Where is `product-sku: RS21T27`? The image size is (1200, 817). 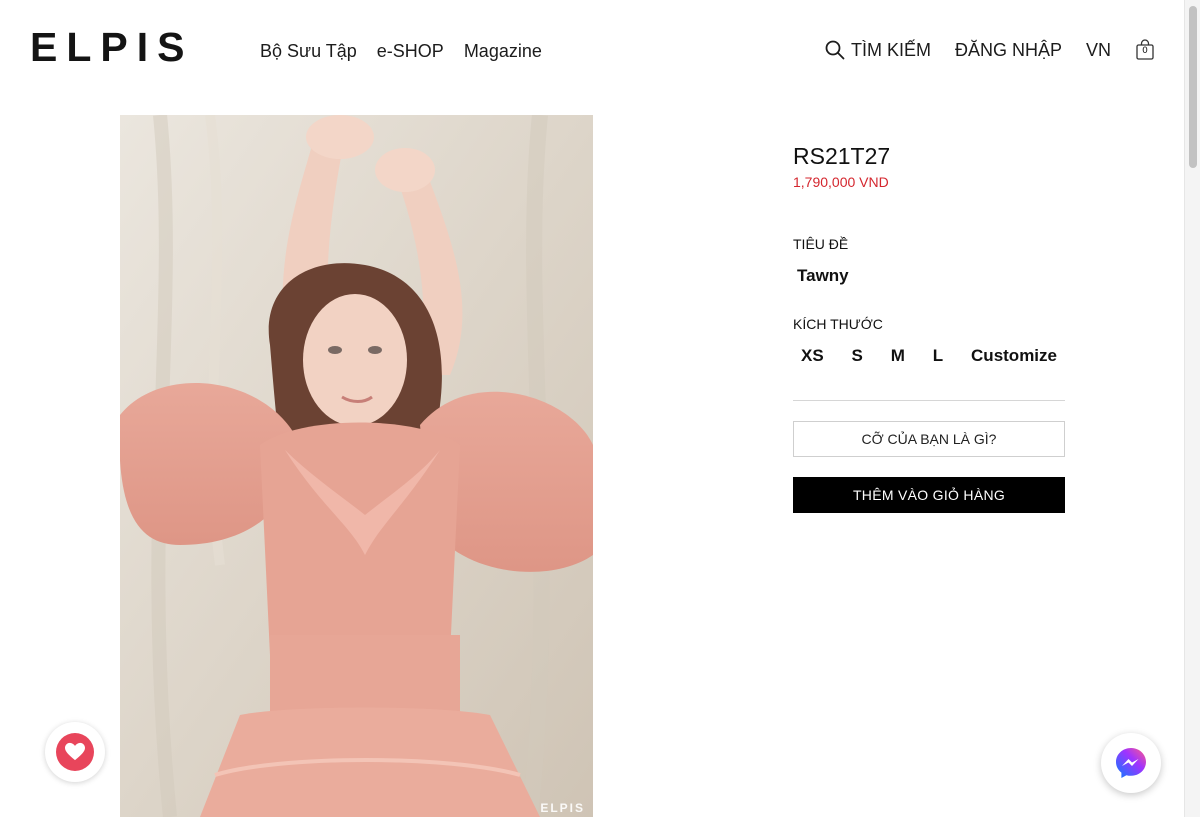
product-sku: RS21T27 is located at coordinates (842, 156).